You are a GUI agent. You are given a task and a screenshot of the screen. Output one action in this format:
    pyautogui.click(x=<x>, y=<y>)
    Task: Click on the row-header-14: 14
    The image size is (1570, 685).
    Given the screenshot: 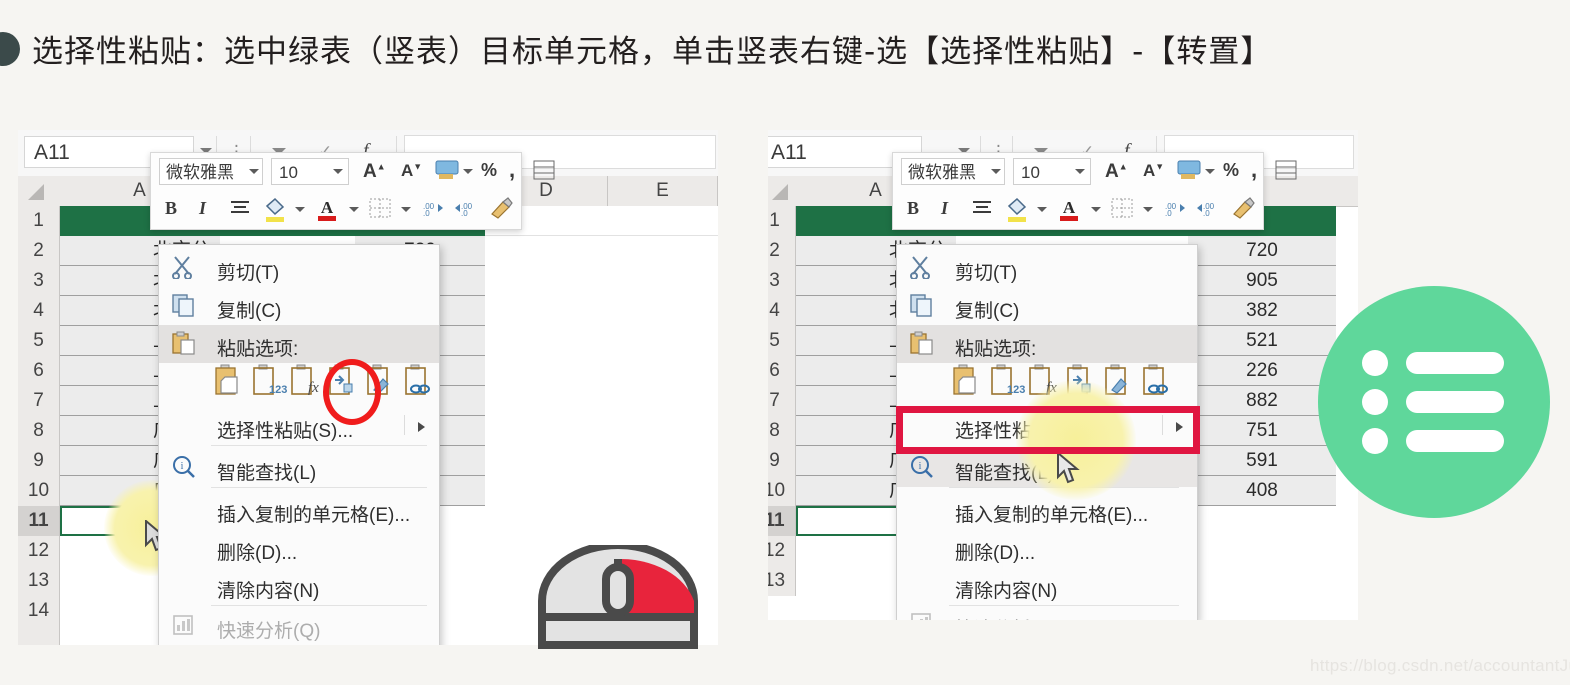 What is the action you would take?
    pyautogui.click(x=39, y=611)
    